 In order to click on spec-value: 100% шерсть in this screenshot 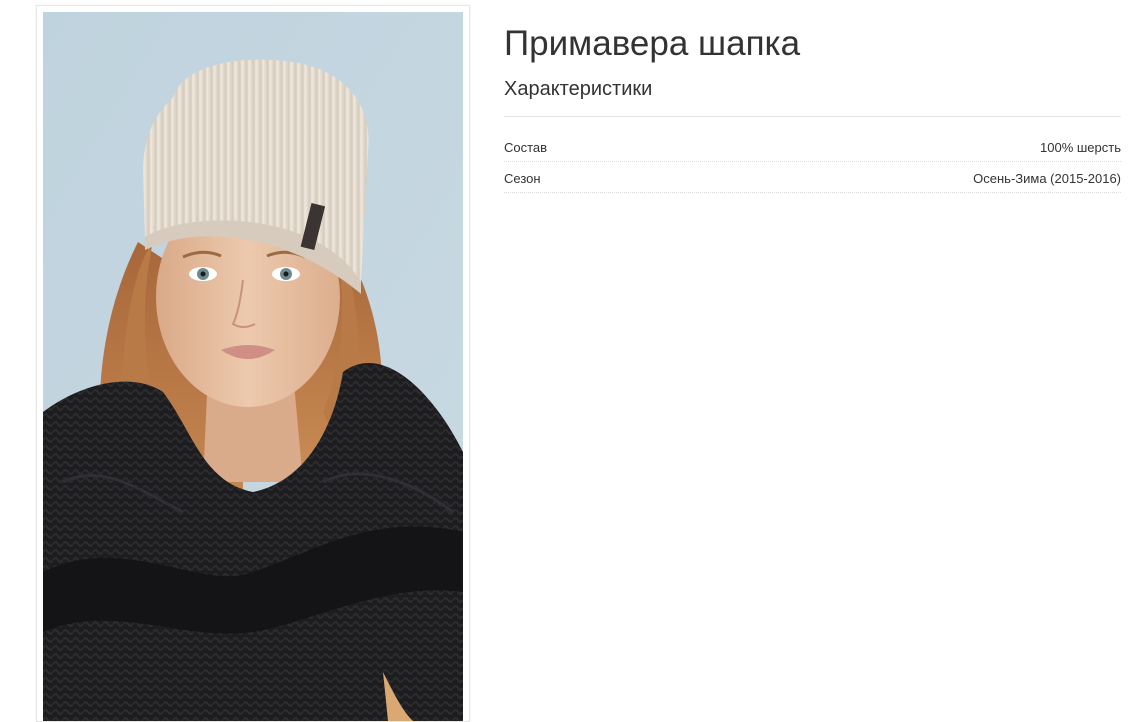, I will do `click(1080, 147)`.